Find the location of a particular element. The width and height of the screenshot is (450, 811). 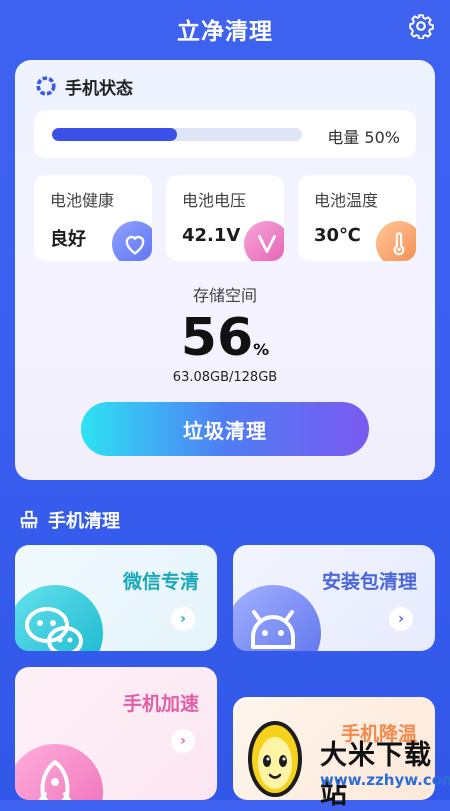

status-card-title: 手机状态 is located at coordinates (99, 88).